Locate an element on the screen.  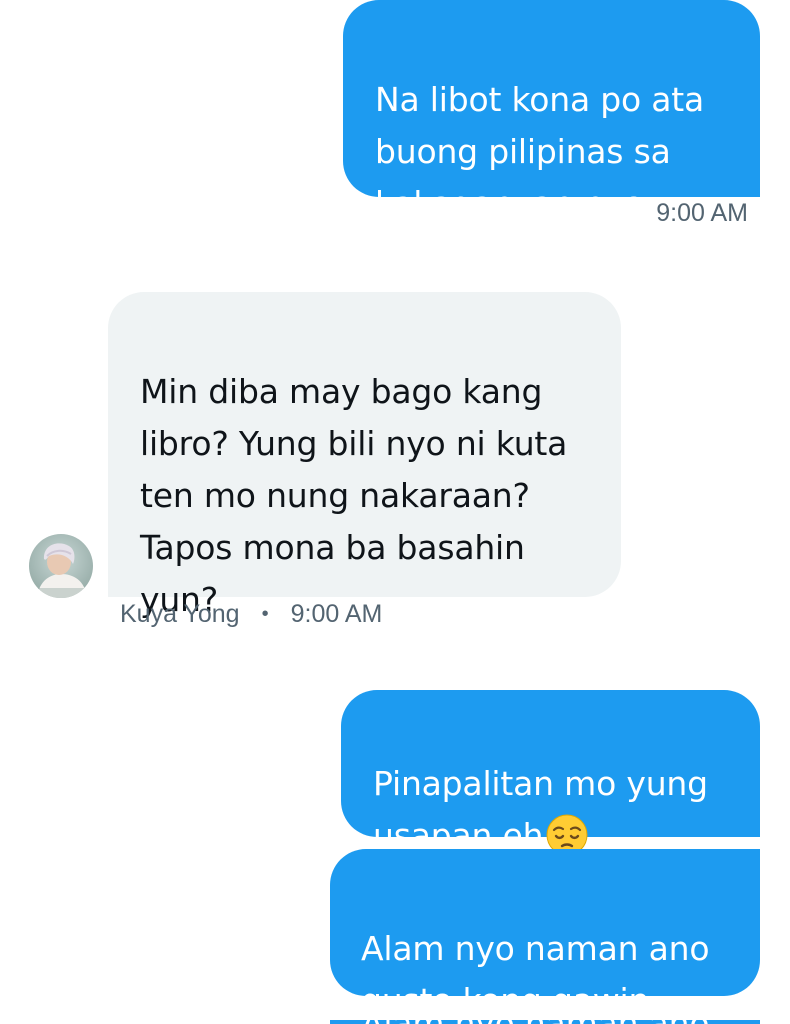
outgoing-message: Pinapalitan mo yung usapan eh is located at coordinates (550, 772).